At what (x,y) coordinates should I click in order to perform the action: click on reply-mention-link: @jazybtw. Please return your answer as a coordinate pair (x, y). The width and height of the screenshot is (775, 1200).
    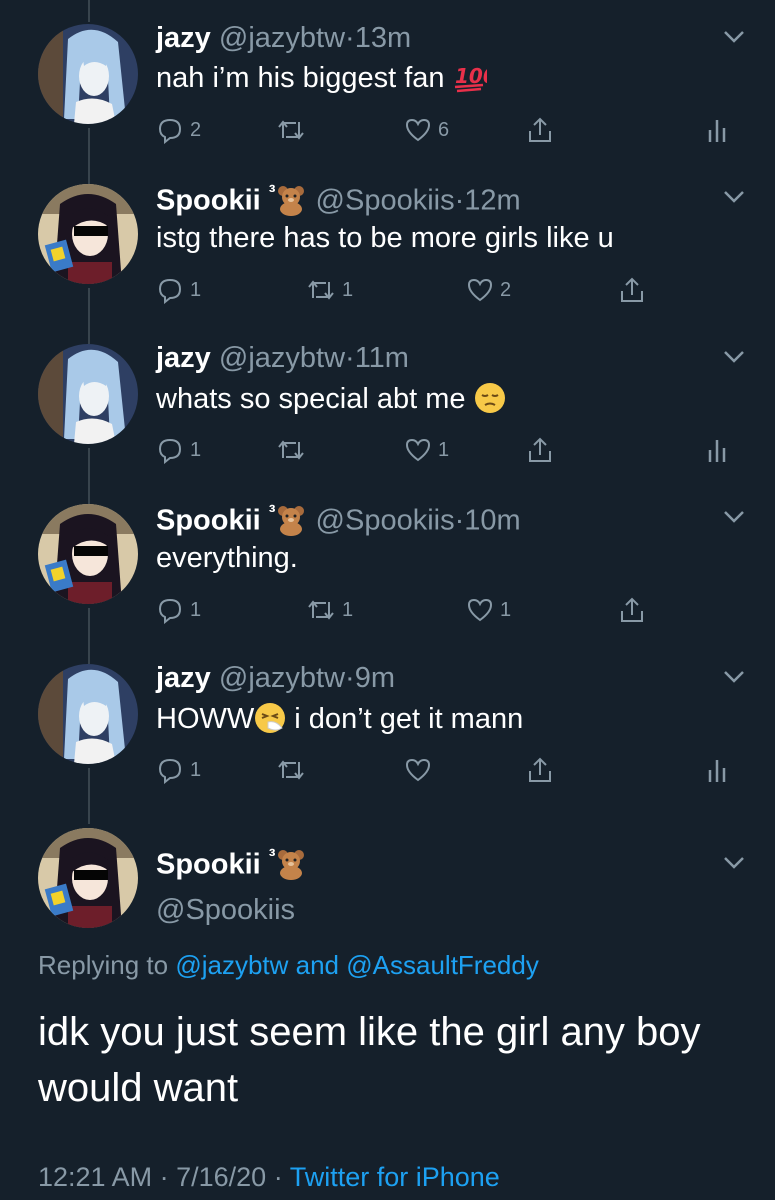
    Looking at the image, I should click on (231, 965).